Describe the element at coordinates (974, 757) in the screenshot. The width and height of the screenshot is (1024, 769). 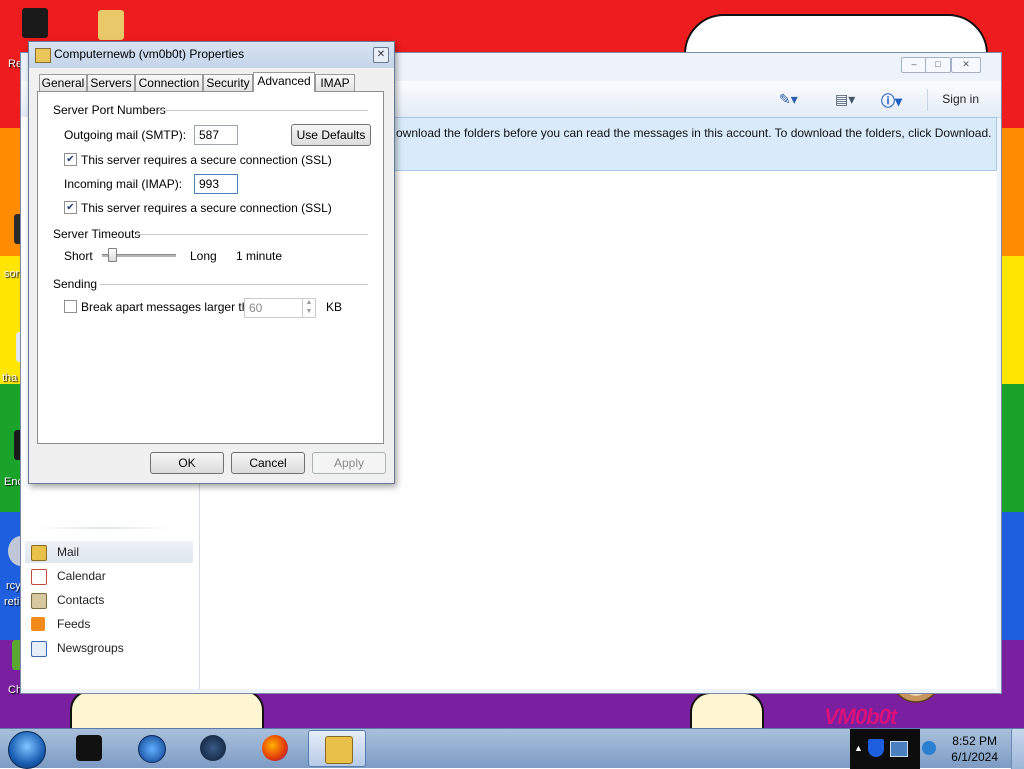
I see `clock-date: 6/1/2024` at that location.